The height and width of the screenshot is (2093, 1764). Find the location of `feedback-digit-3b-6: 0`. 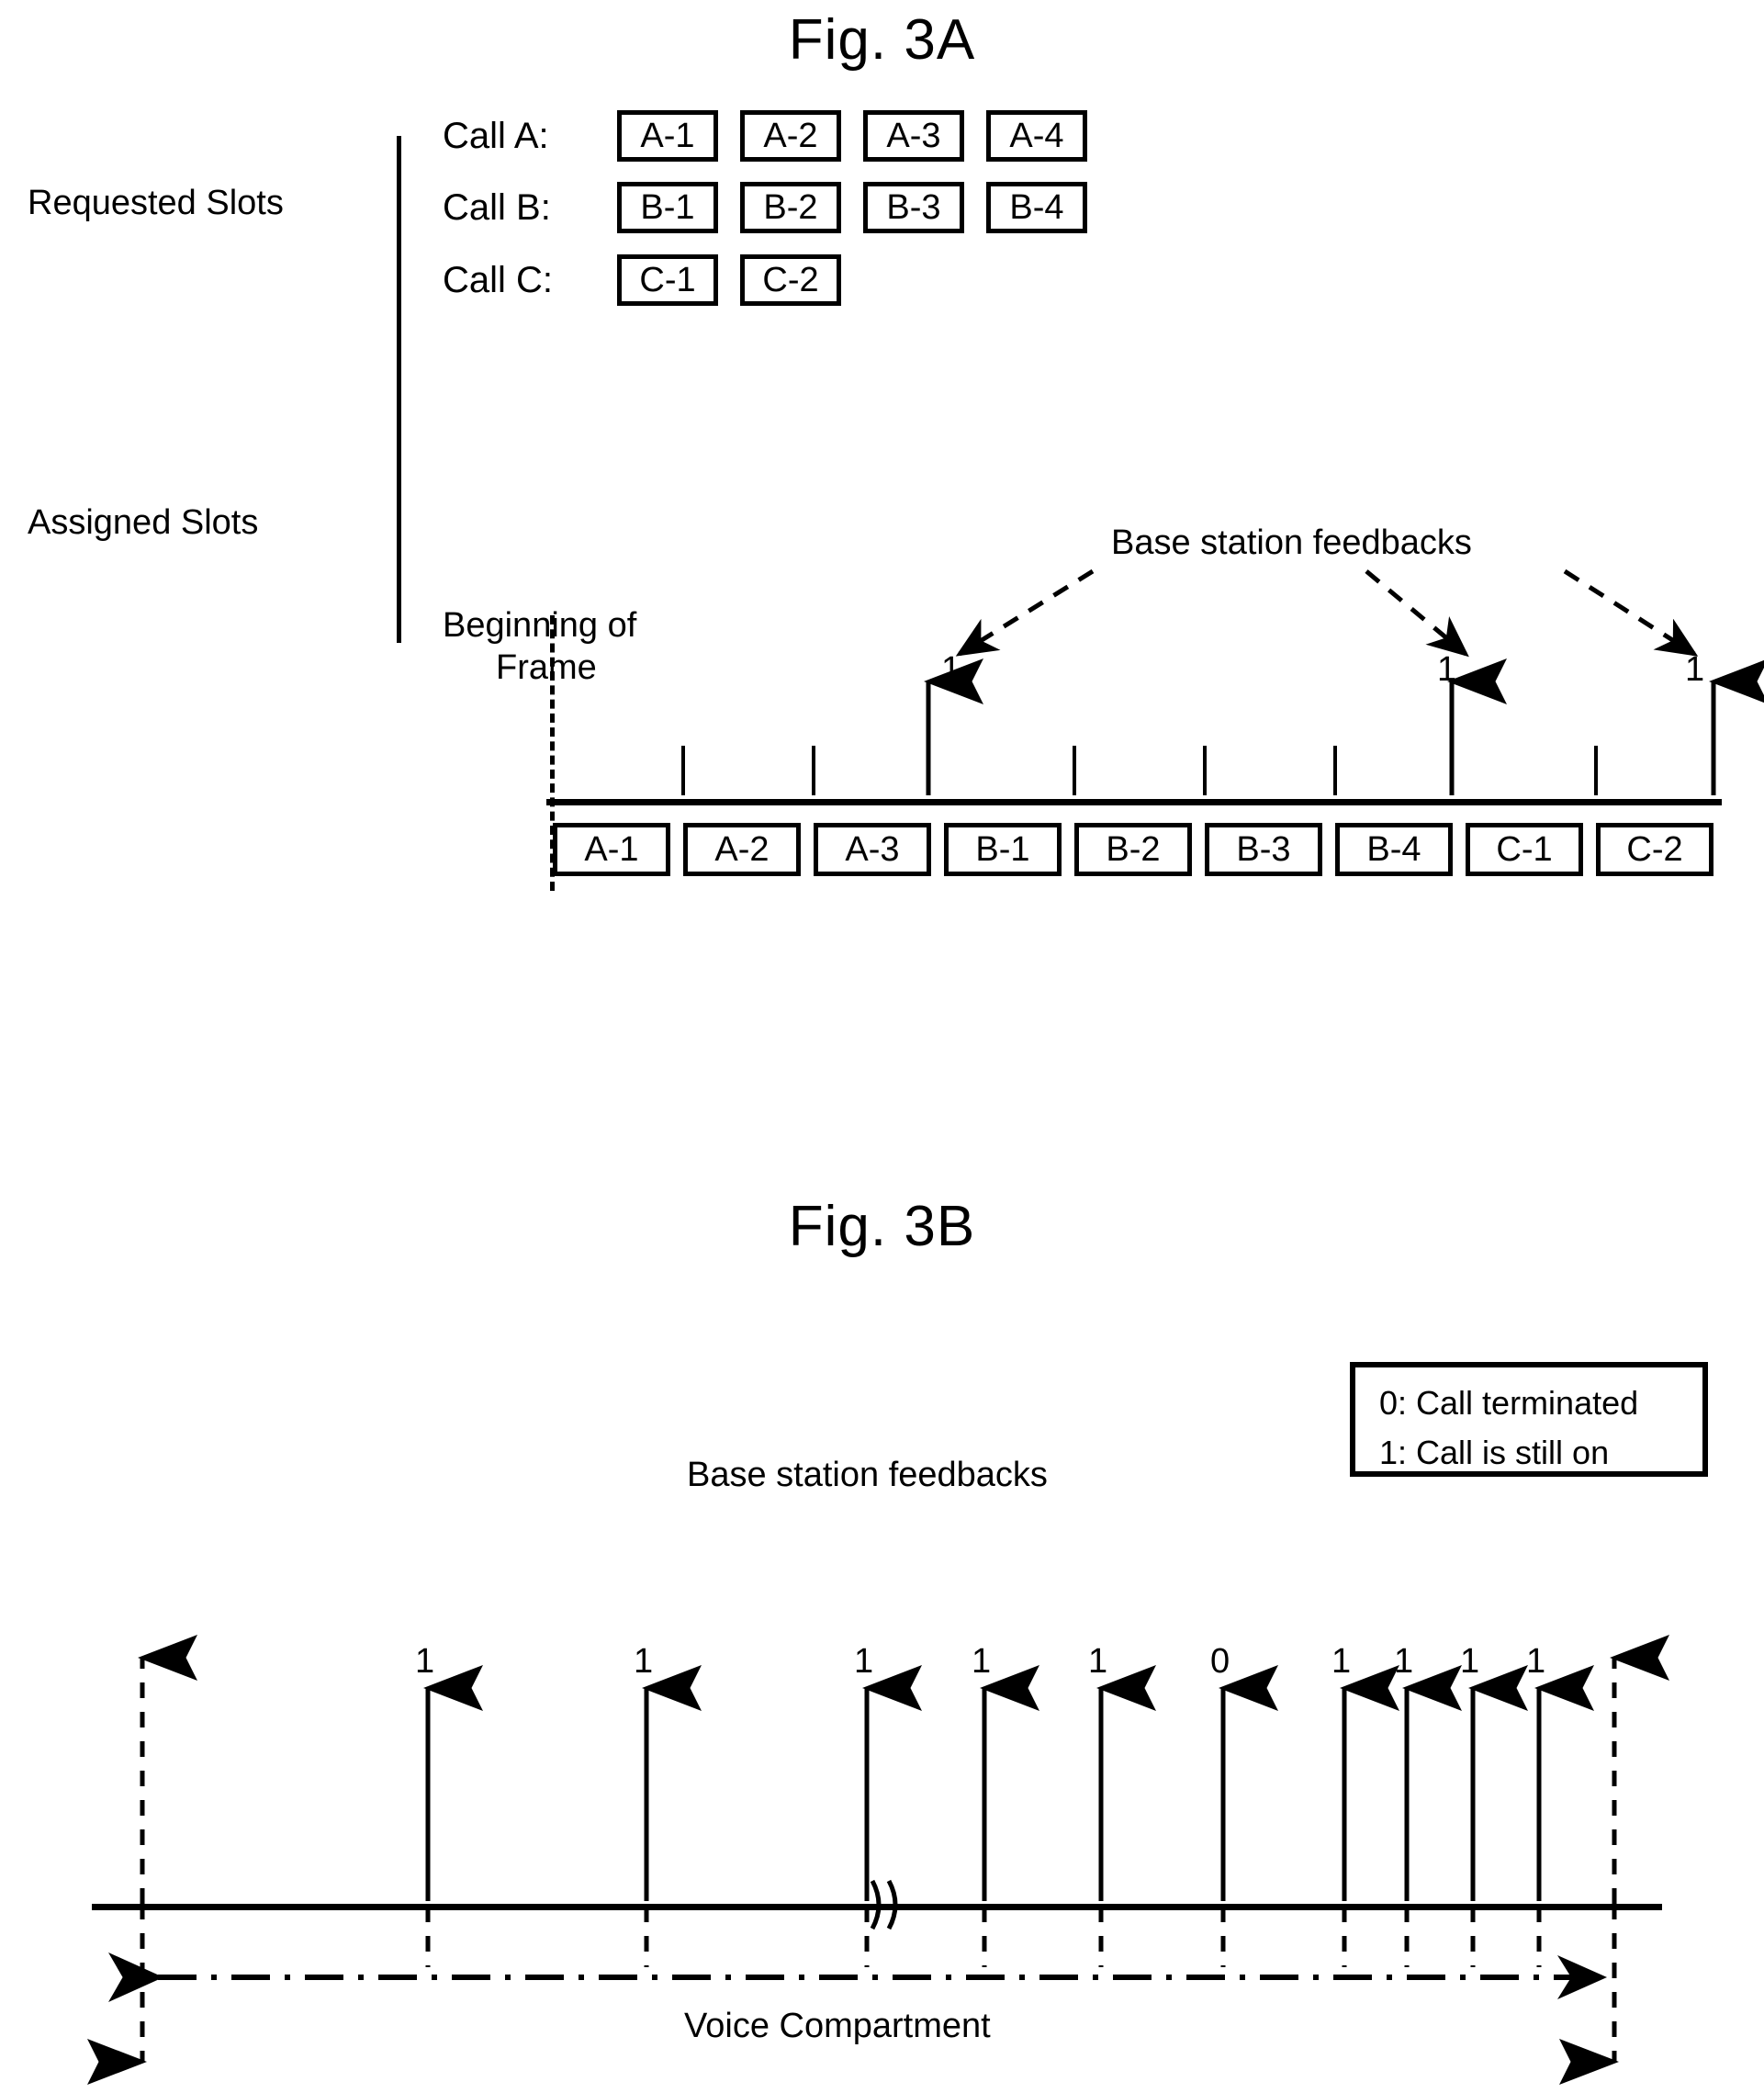

feedback-digit-3b-6: 0 is located at coordinates (1220, 1661).